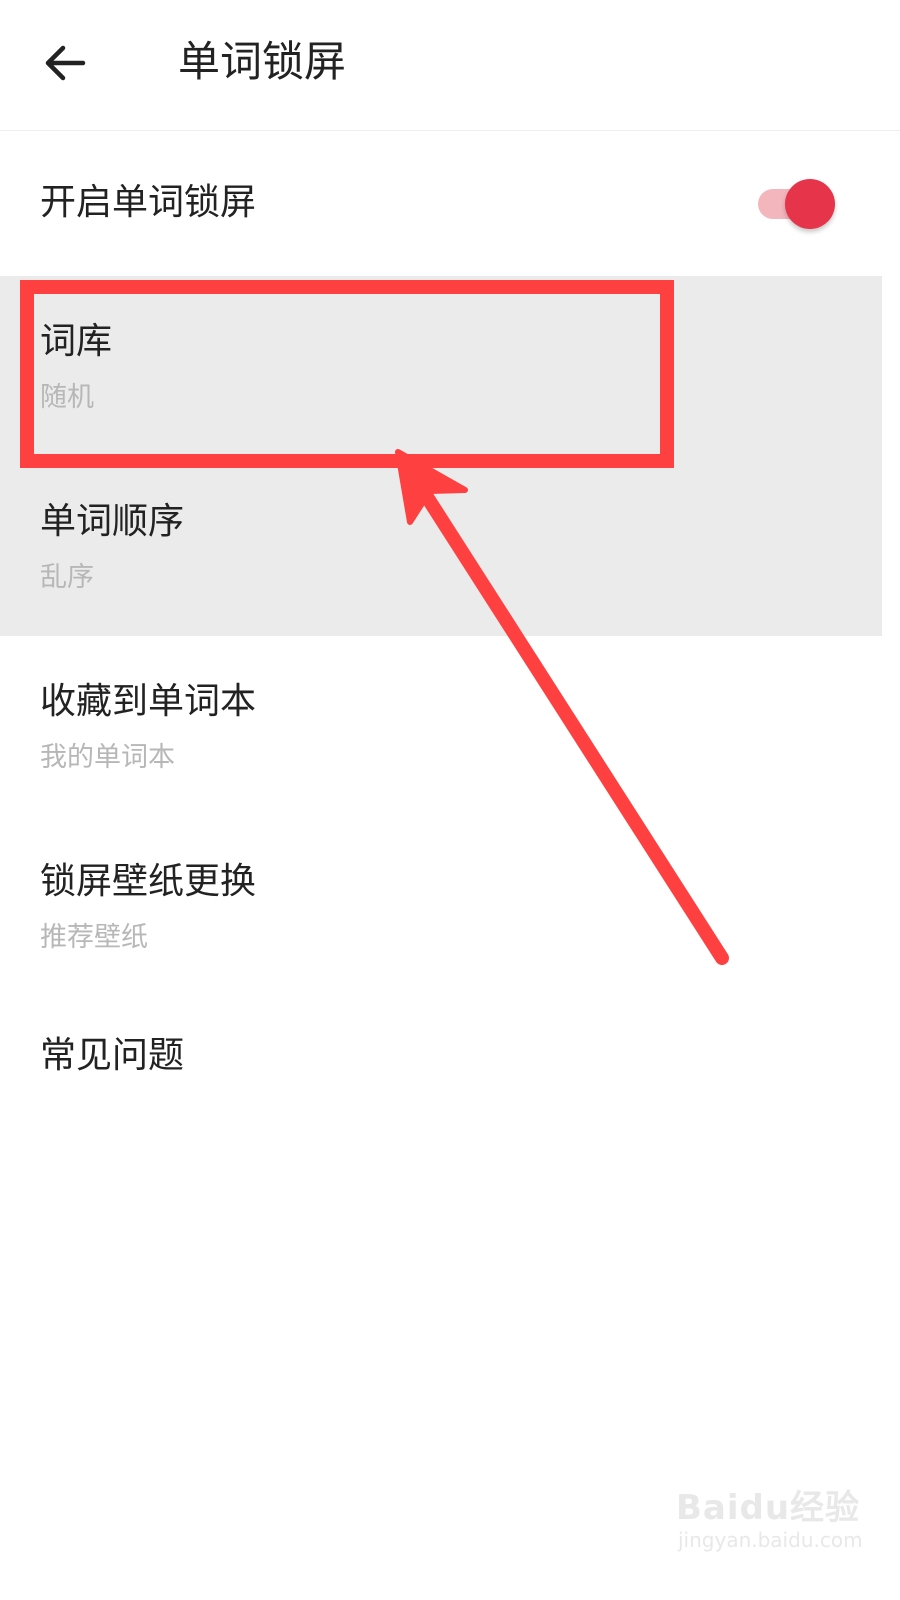  I want to click on arrow-left-icon, so click(65, 63).